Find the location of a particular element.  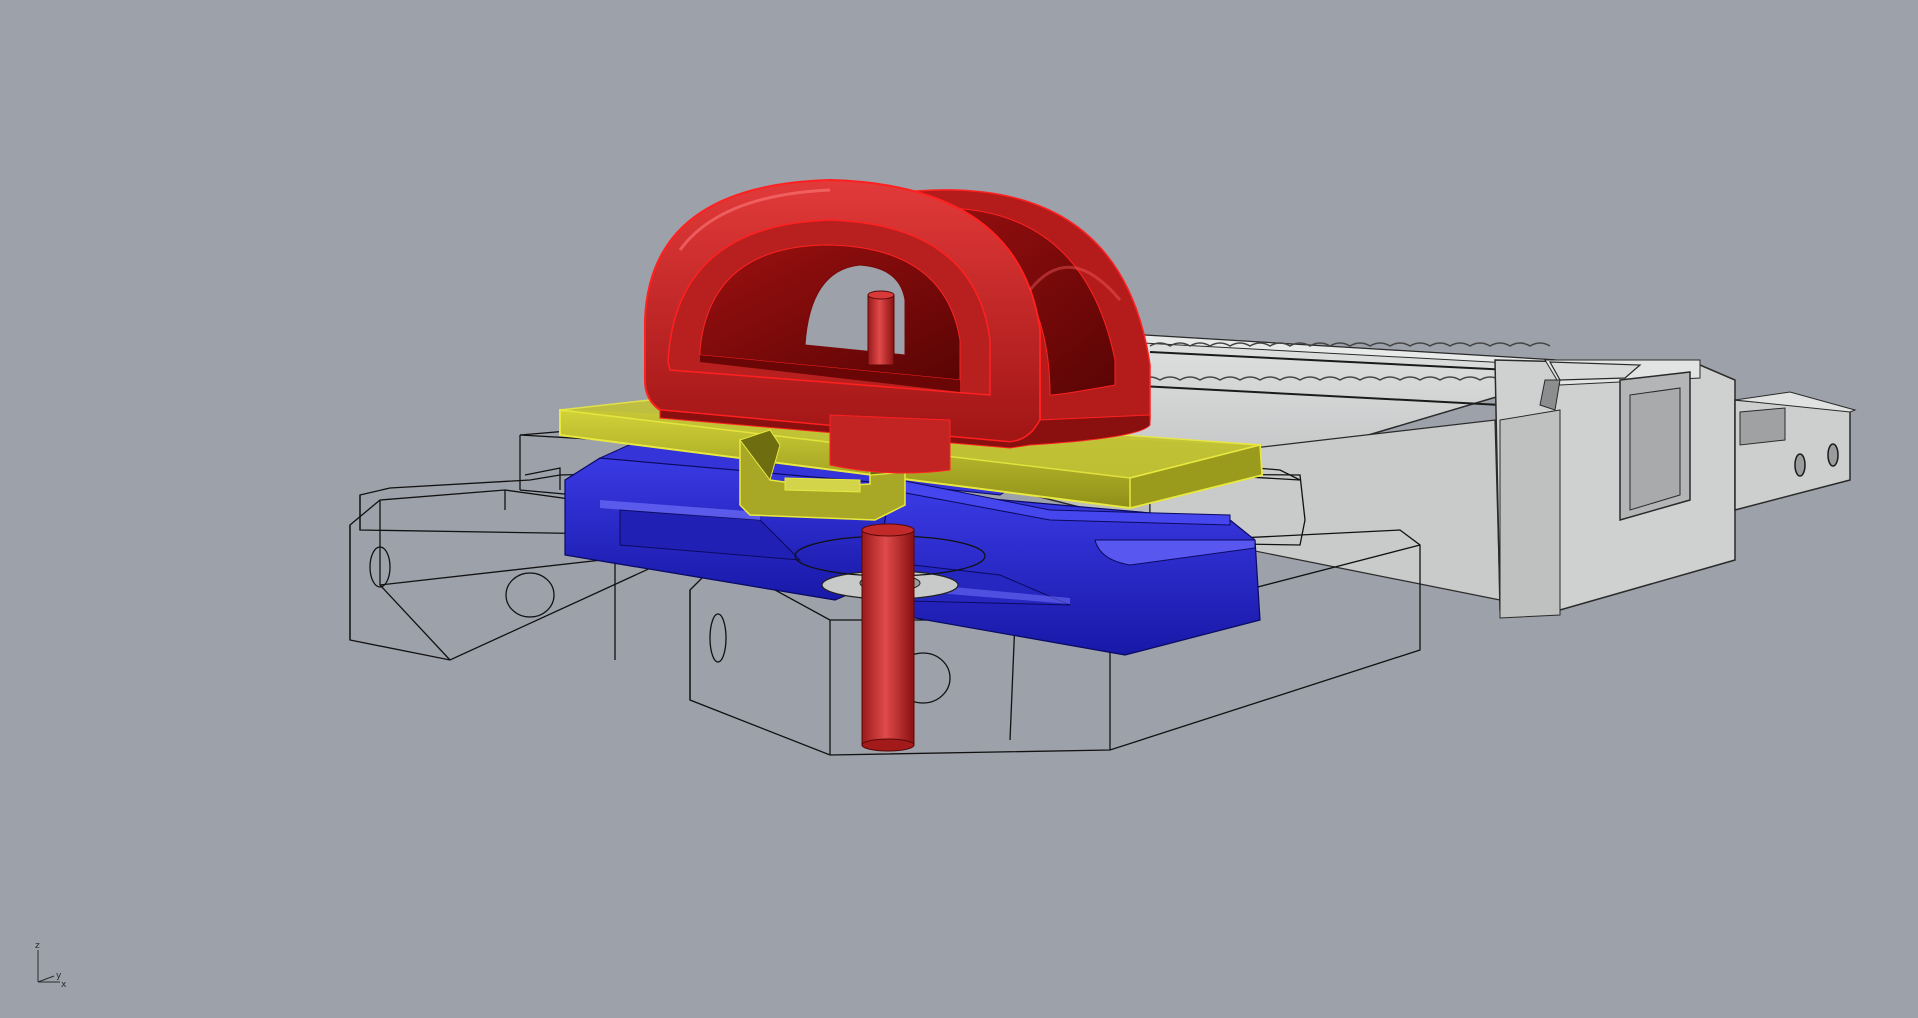

shaft-red is located at coordinates (888, 637).